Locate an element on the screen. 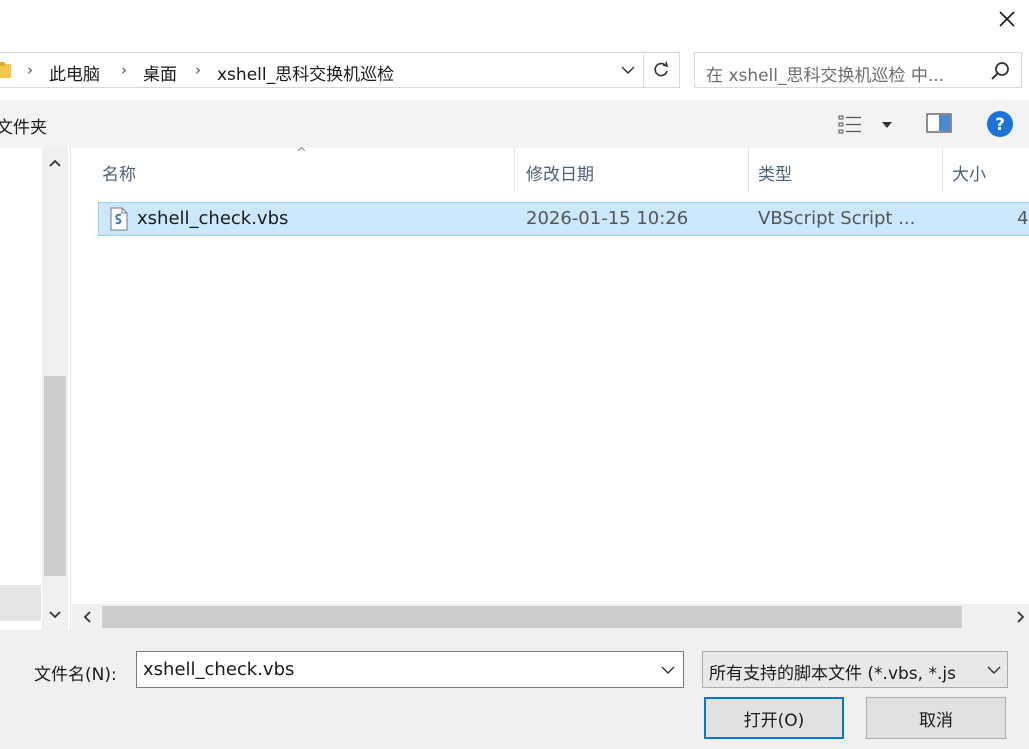 This screenshot has height=749, width=1029. preview-pane-button is located at coordinates (940, 124).